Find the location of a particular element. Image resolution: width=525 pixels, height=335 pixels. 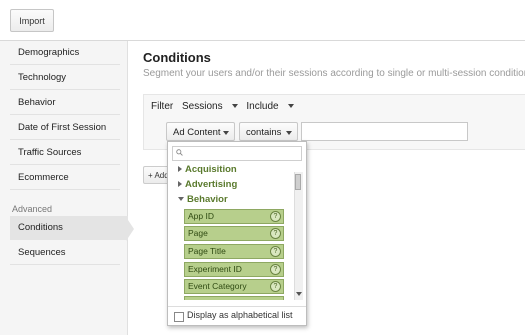

scope-value: Sessions is located at coordinates (202, 106).